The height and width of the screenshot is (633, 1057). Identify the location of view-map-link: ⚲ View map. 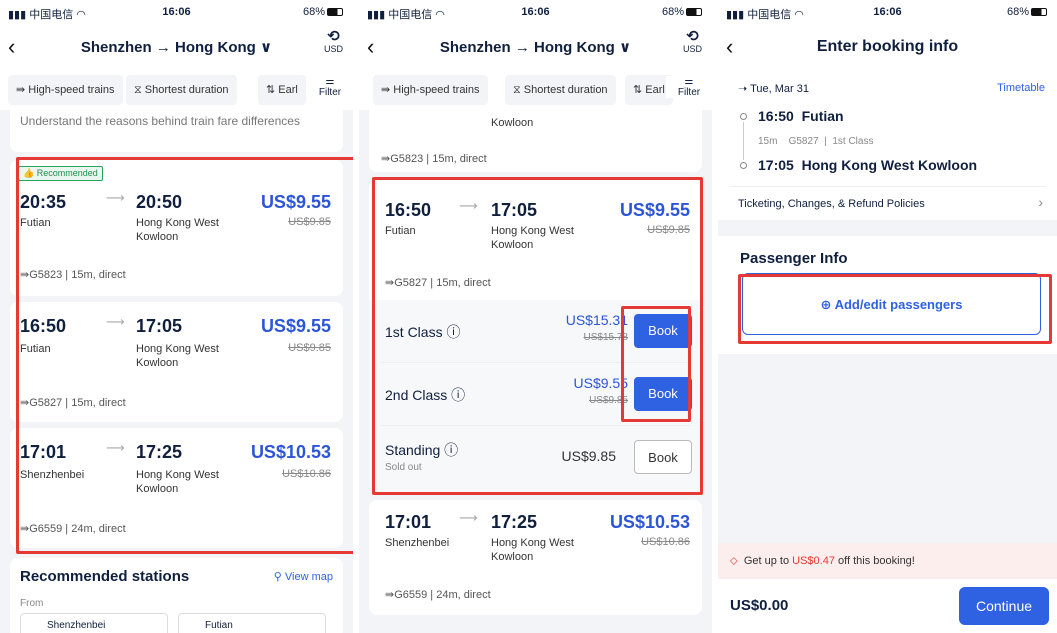
(303, 576).